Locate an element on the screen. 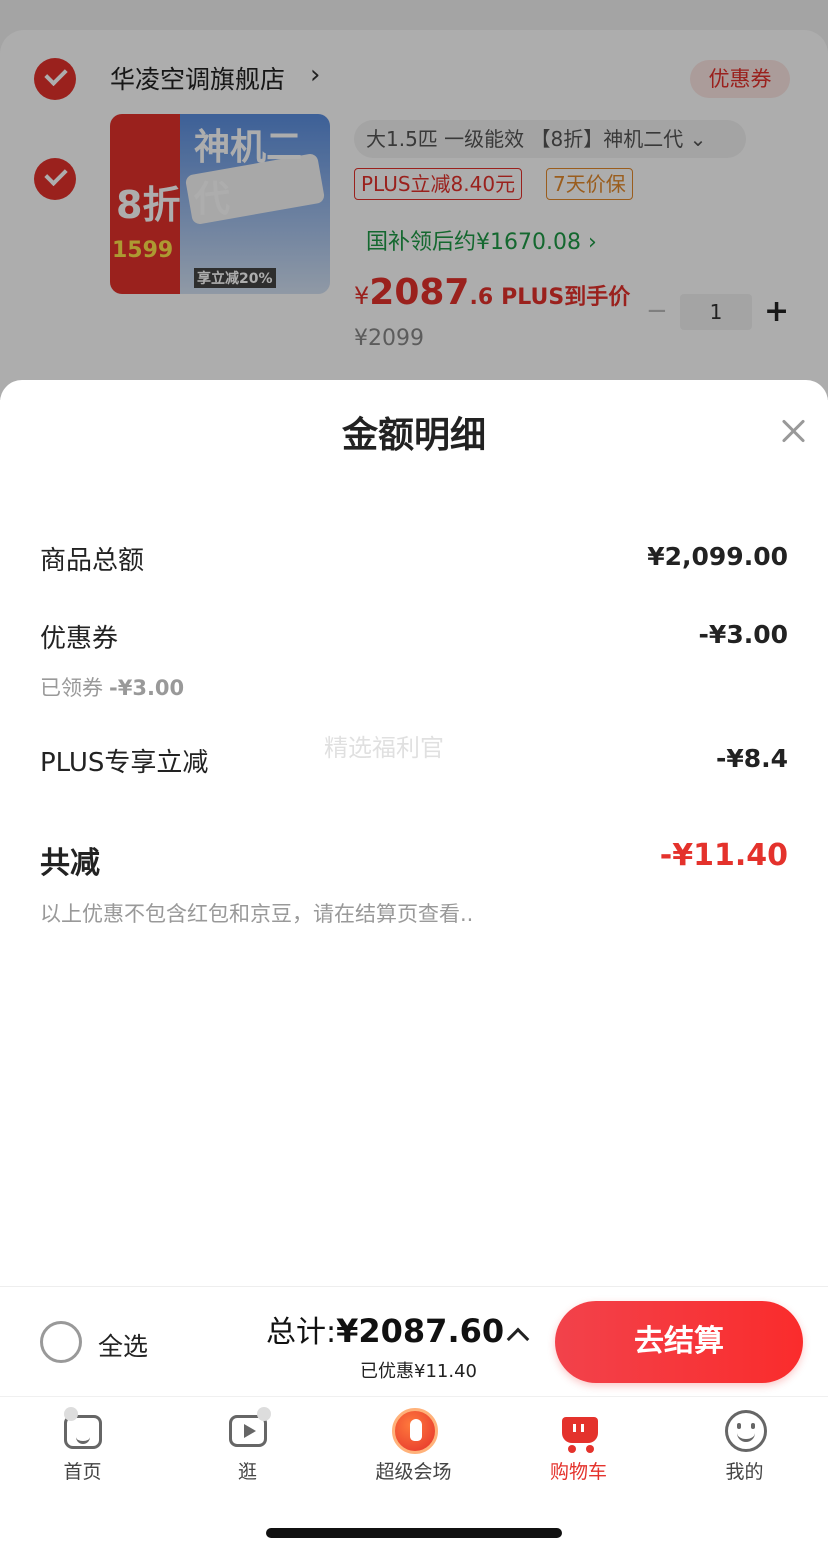  total-discount-amount: -¥11.40 is located at coordinates (723, 855).